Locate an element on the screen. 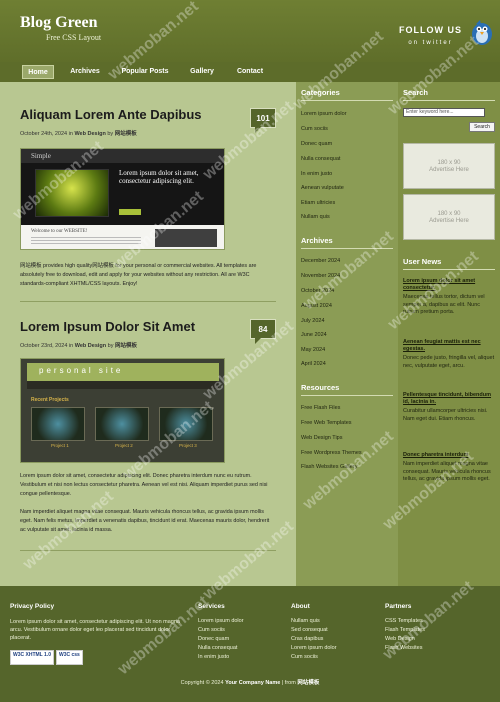 This screenshot has height=702, width=500. archive-link: July 2024 is located at coordinates (313, 321).